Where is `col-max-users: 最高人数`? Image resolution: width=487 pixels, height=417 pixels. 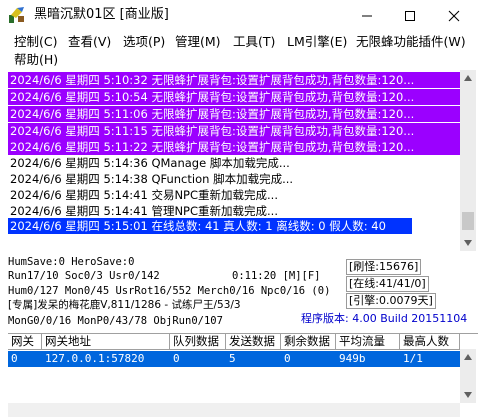 col-max-users: 最高人数 is located at coordinates (430, 342).